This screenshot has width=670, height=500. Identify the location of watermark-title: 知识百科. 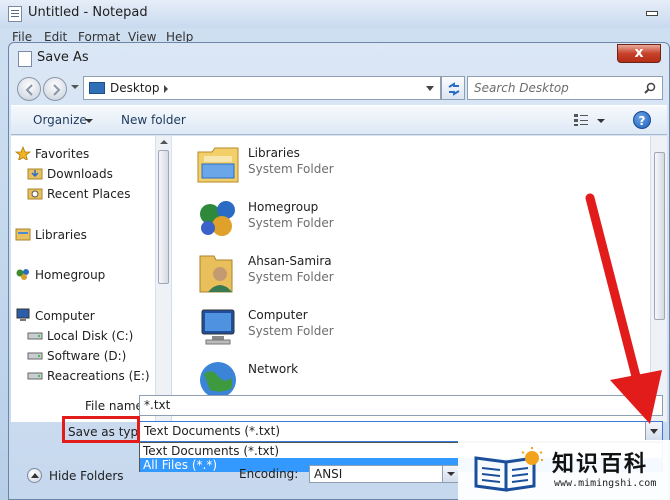
(600, 464).